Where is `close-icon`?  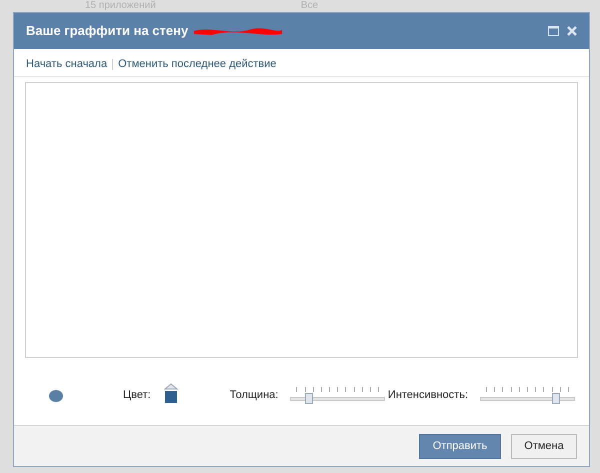
close-icon is located at coordinates (572, 31).